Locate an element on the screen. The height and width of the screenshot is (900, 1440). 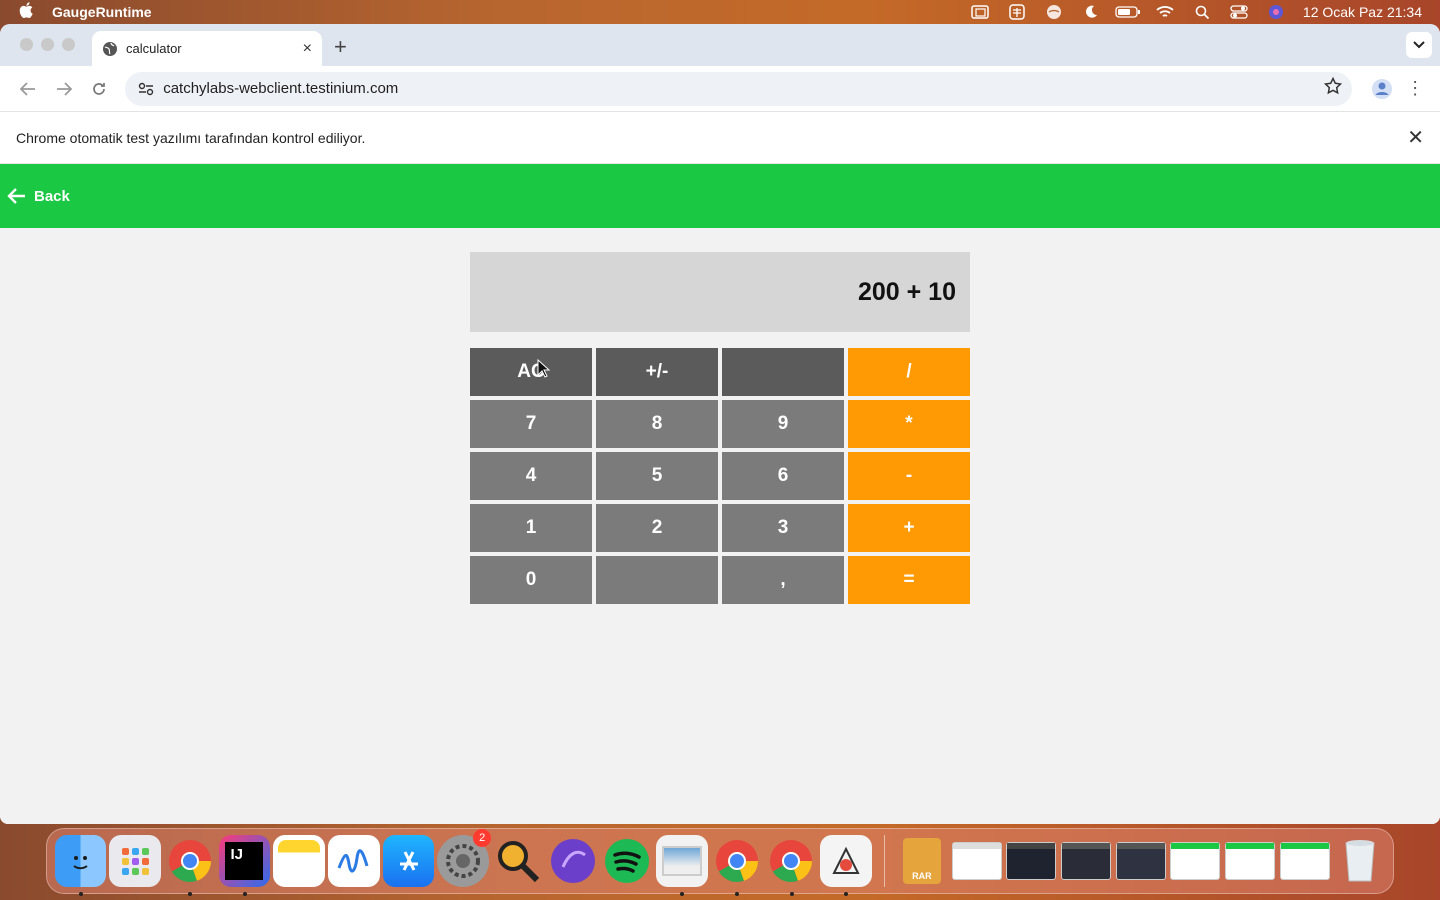
system-settings-icon: 2 is located at coordinates (464, 858).